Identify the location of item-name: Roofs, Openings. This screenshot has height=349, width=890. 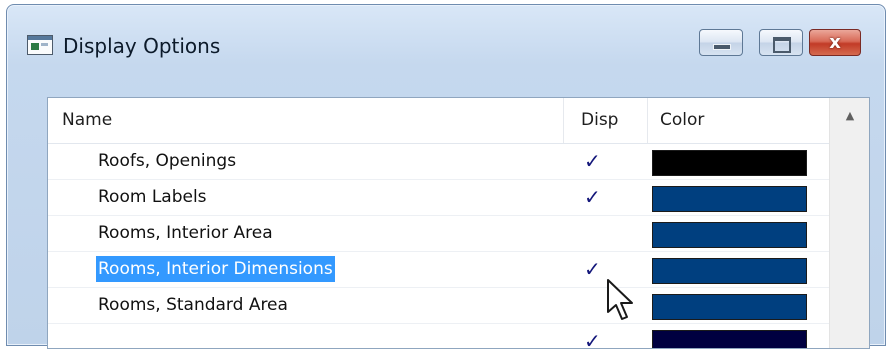
(167, 161).